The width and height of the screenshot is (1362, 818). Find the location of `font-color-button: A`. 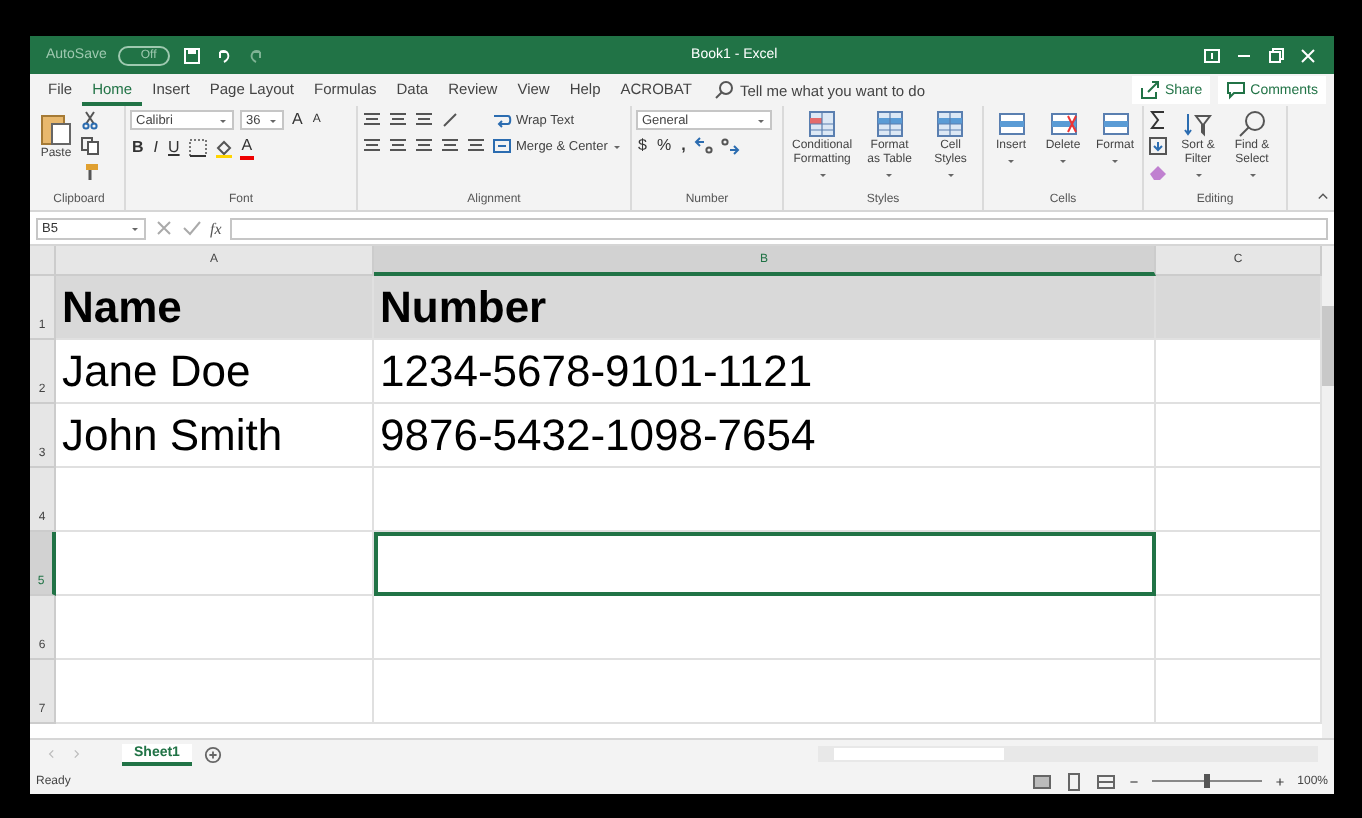

font-color-button: A is located at coordinates (247, 148).